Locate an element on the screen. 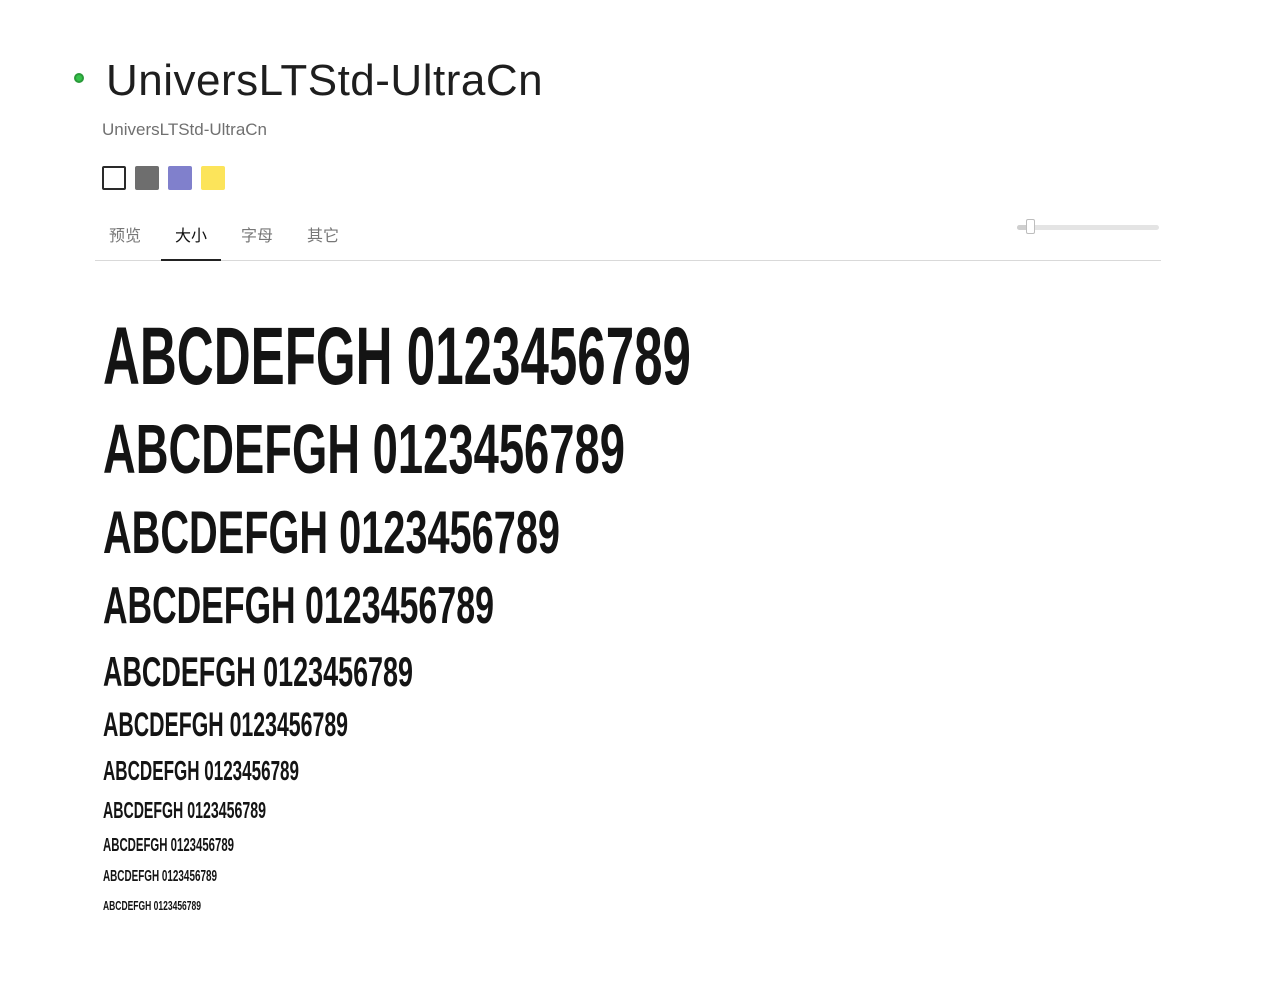 Image resolution: width=1280 pixels, height=1000 pixels. size-slider is located at coordinates (1088, 227).